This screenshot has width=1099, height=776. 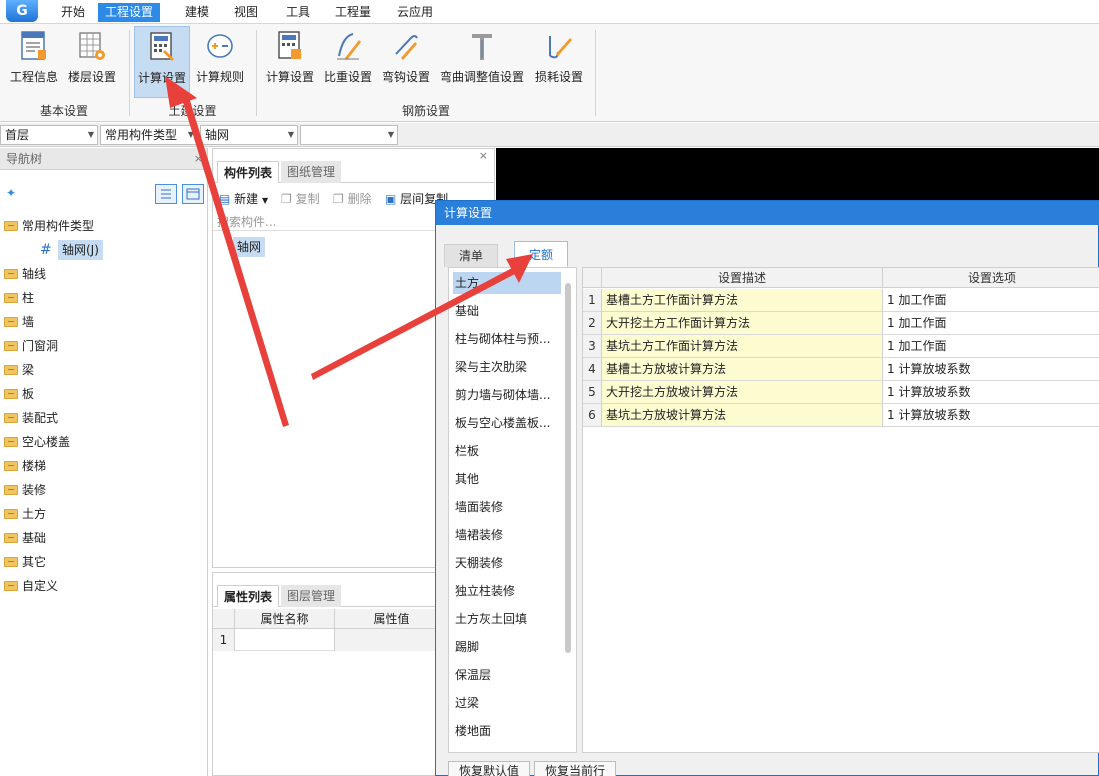 What do you see at coordinates (11, 193) in the screenshot?
I see `sparkle-icon: ✦` at bounding box center [11, 193].